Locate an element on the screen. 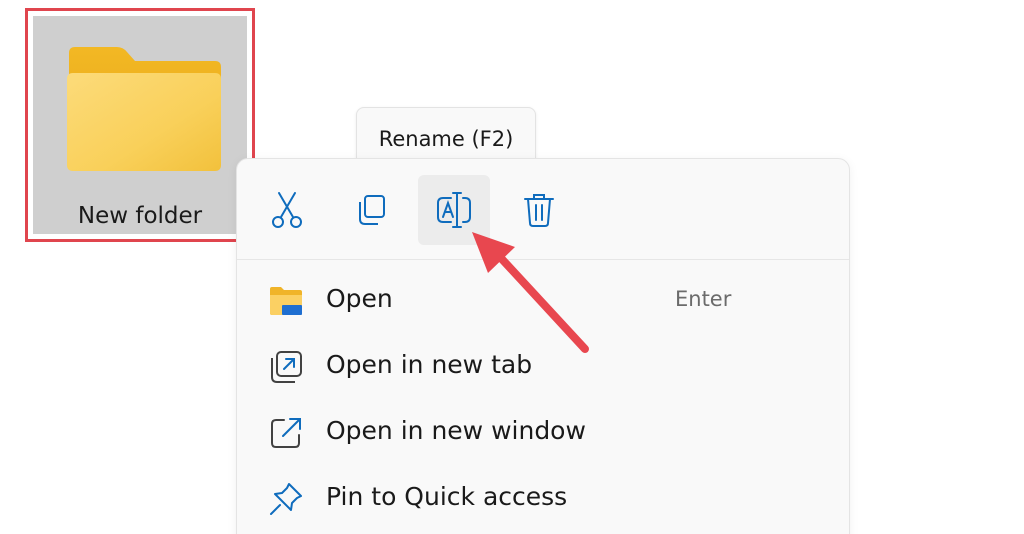  trash-icon is located at coordinates (539, 210).